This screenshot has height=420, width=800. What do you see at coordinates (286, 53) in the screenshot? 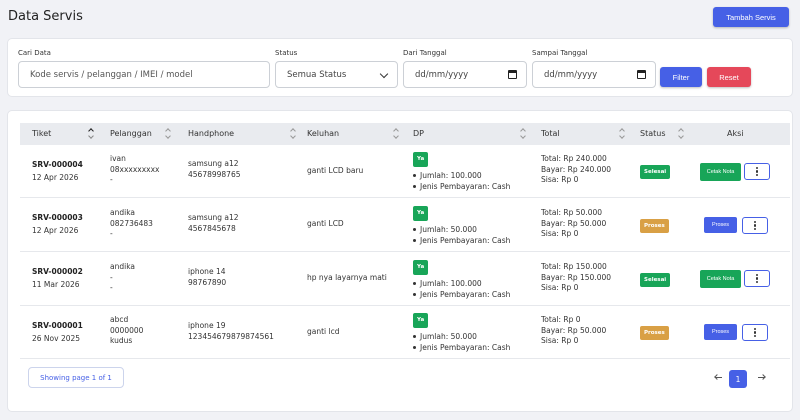
I see `status-label: Status` at bounding box center [286, 53].